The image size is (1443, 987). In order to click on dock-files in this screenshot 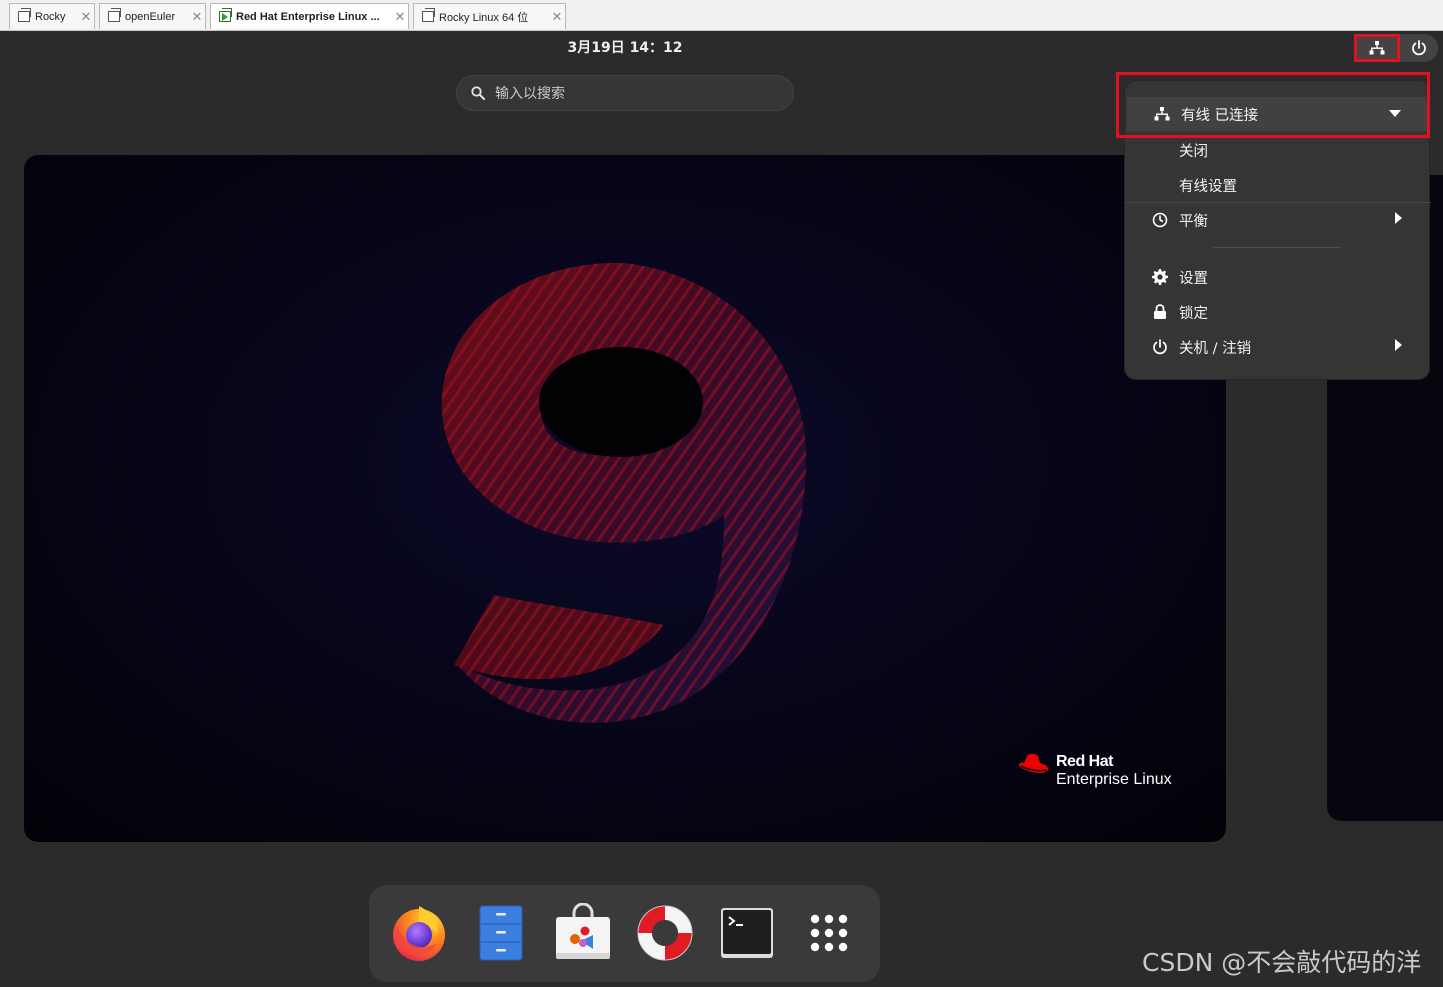, I will do `click(501, 933)`.